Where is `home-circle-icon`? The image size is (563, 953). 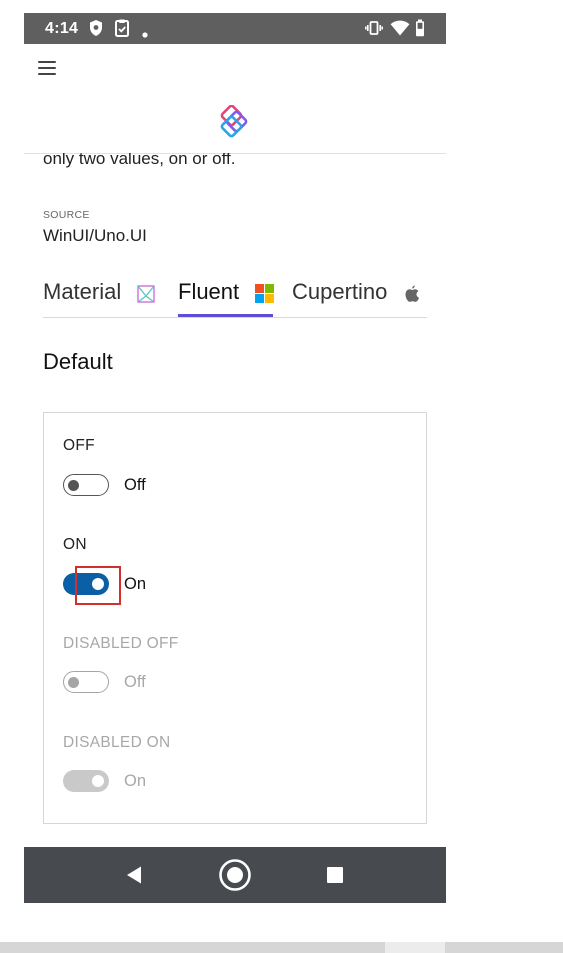 home-circle-icon is located at coordinates (235, 875).